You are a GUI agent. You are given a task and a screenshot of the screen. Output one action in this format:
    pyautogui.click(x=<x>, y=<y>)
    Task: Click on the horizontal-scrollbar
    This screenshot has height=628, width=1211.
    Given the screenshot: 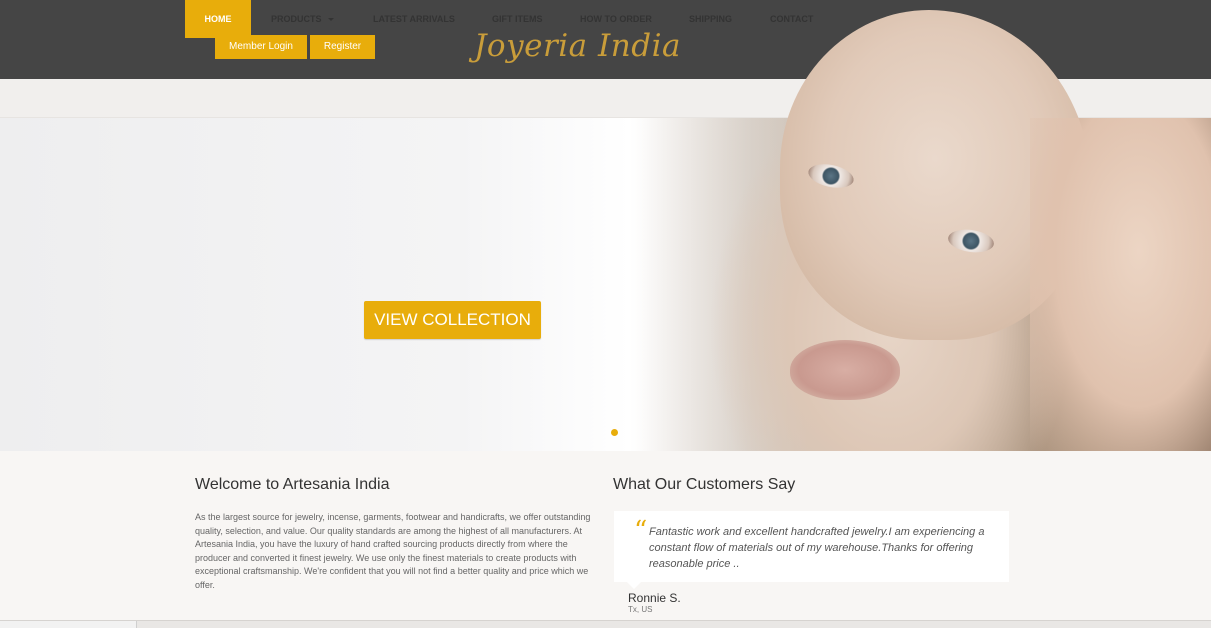 What is the action you would take?
    pyautogui.click(x=605, y=624)
    